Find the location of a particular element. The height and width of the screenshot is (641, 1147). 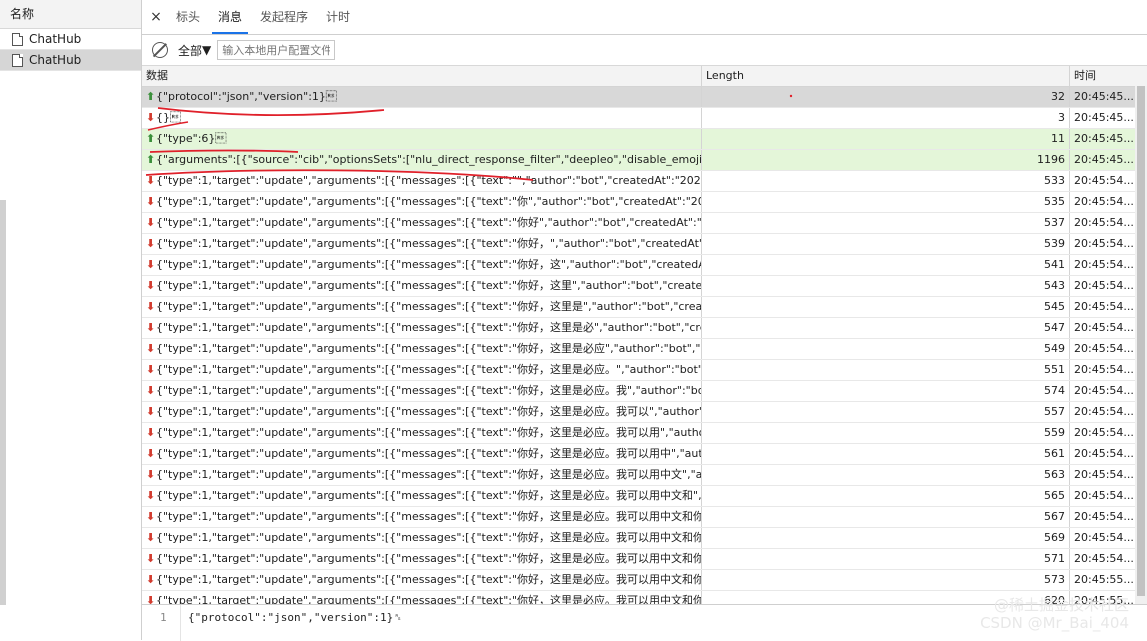

message-length-cell: 565 is located at coordinates (886, 496).